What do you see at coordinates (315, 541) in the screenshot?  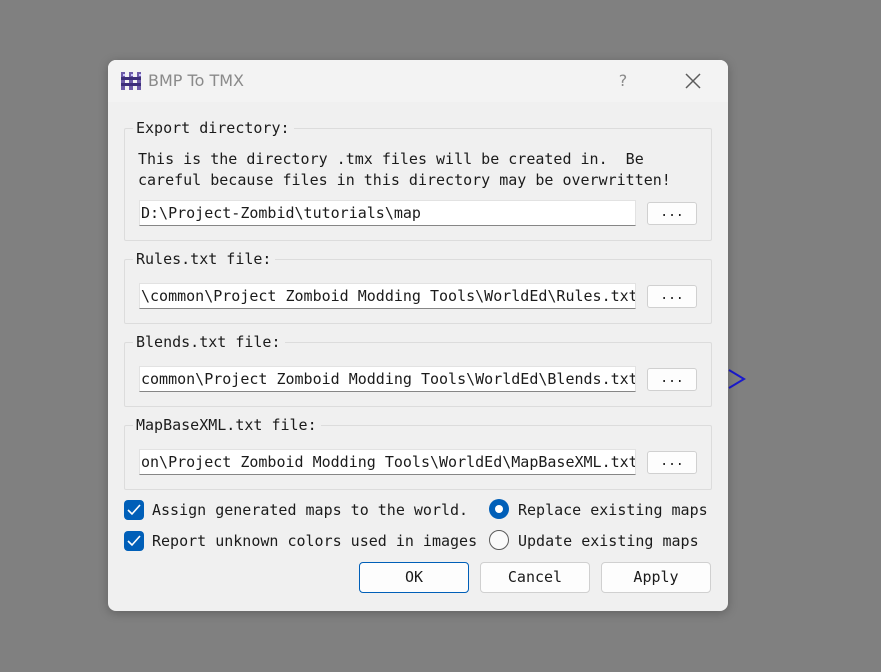 I see `report-colors-label: Report unknown colors used in images` at bounding box center [315, 541].